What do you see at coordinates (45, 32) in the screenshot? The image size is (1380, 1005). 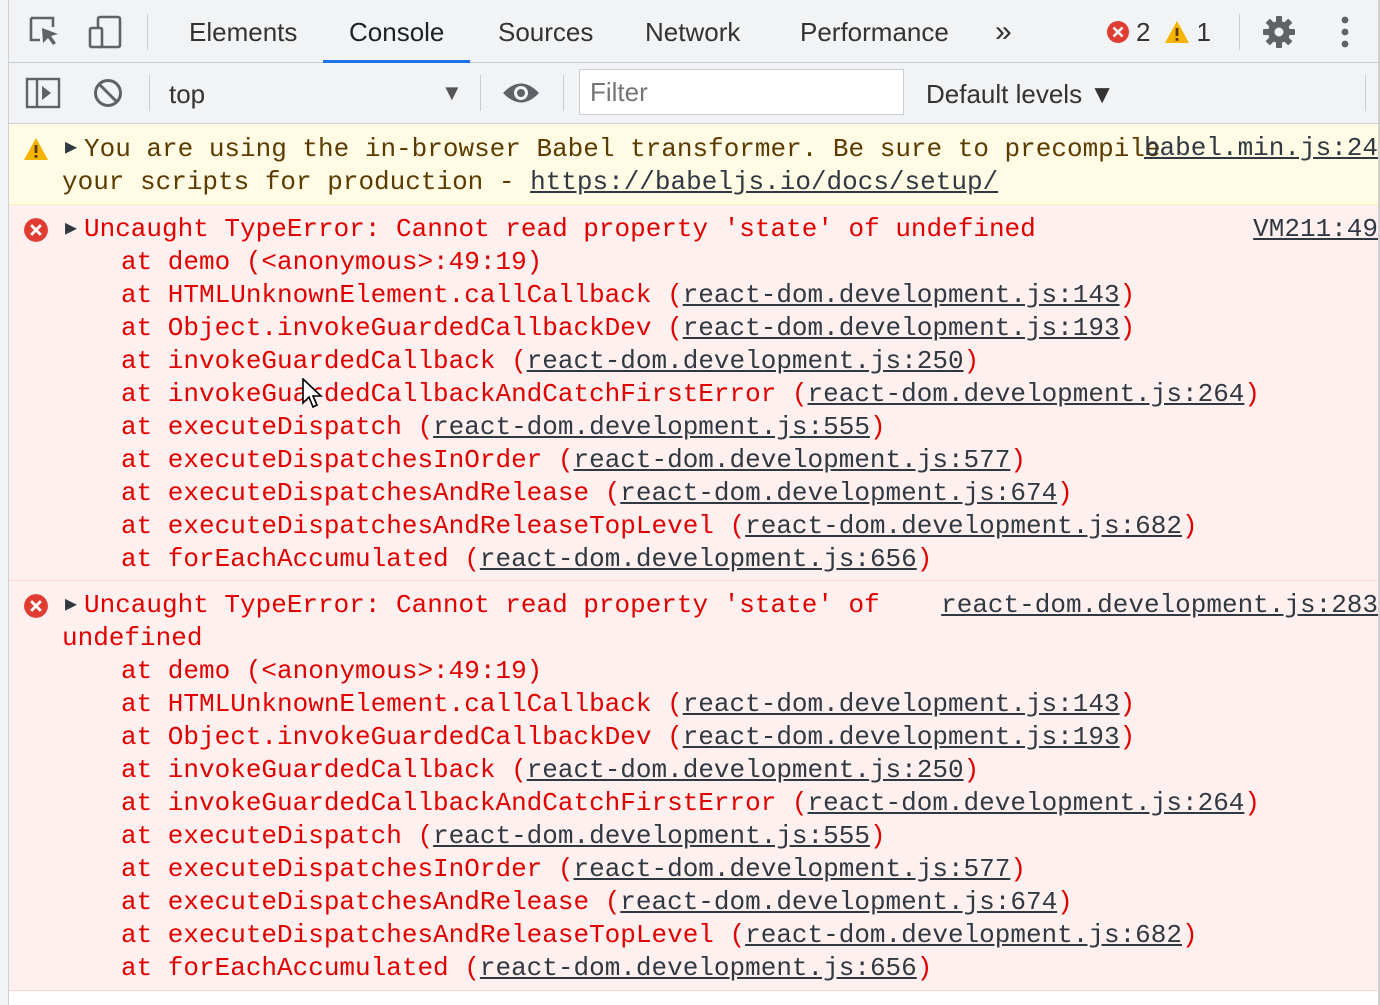 I see `inspect-element-icon` at bounding box center [45, 32].